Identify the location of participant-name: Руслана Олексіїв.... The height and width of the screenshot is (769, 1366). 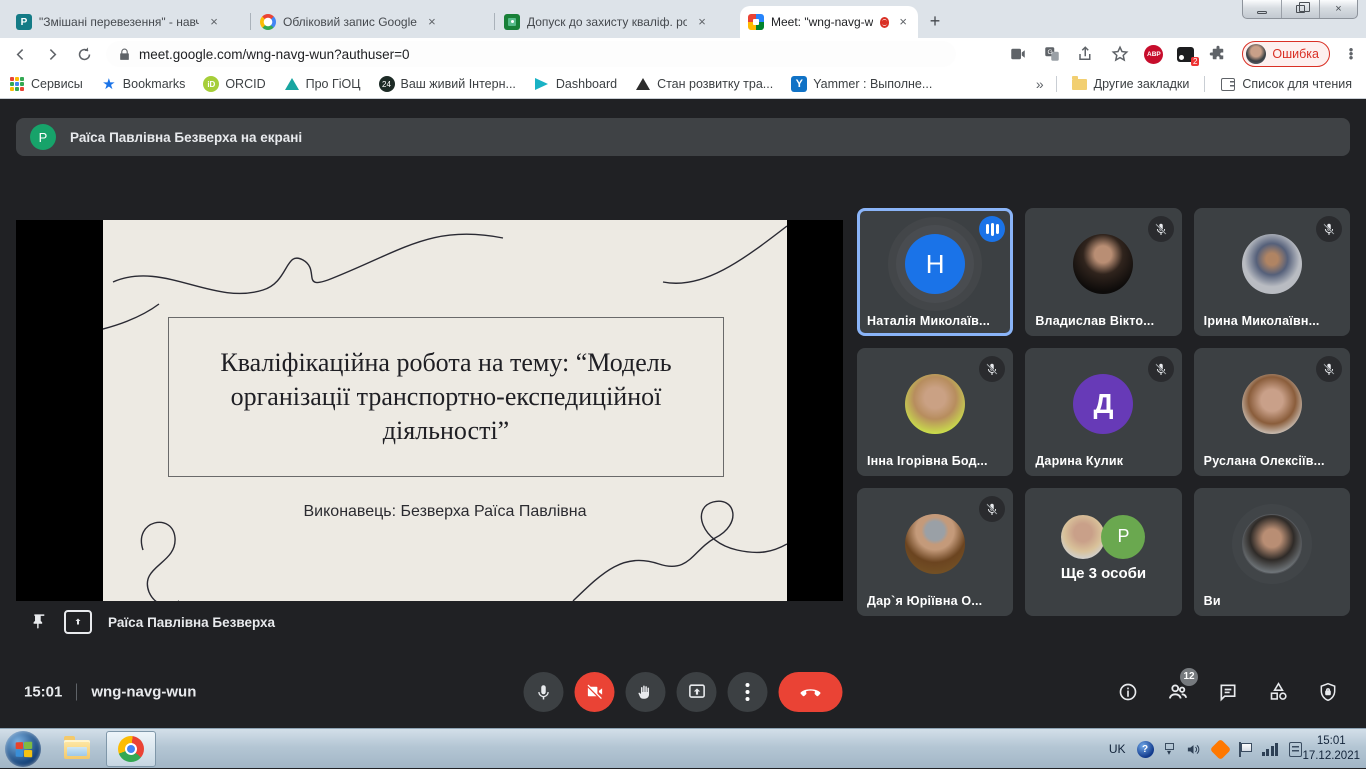
(1264, 461).